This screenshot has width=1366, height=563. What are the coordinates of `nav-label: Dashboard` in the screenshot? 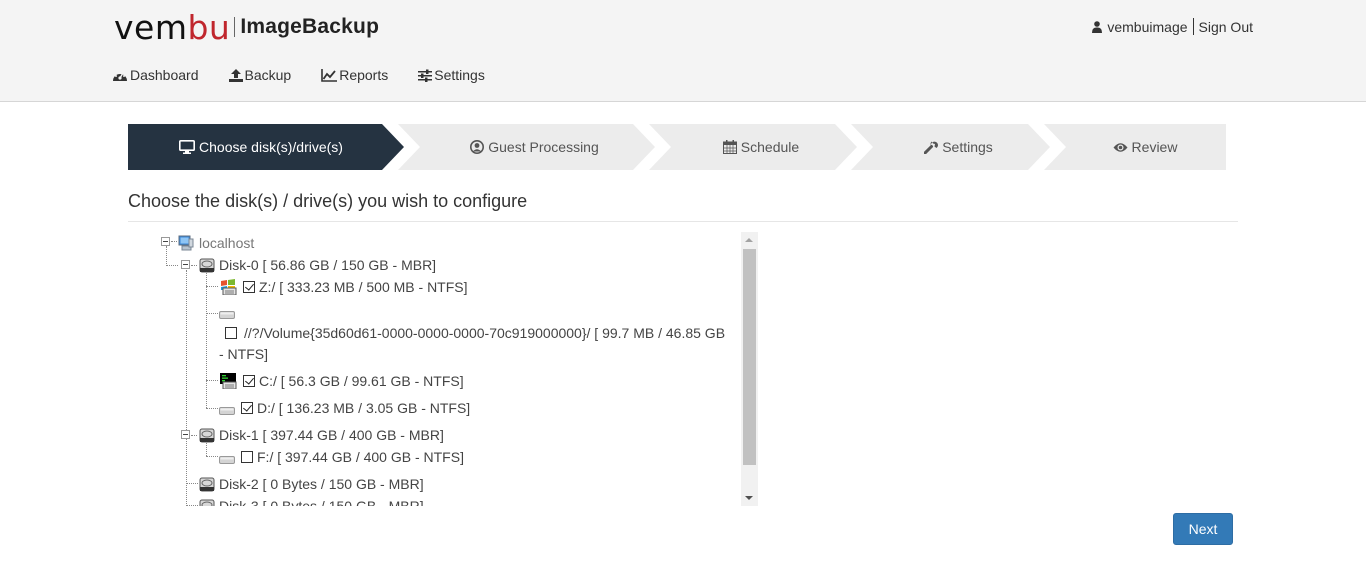 It's located at (164, 75).